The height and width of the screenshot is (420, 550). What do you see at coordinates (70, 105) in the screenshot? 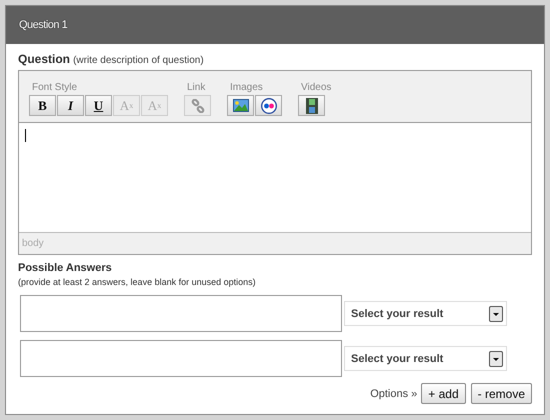
I see `format-button: I` at bounding box center [70, 105].